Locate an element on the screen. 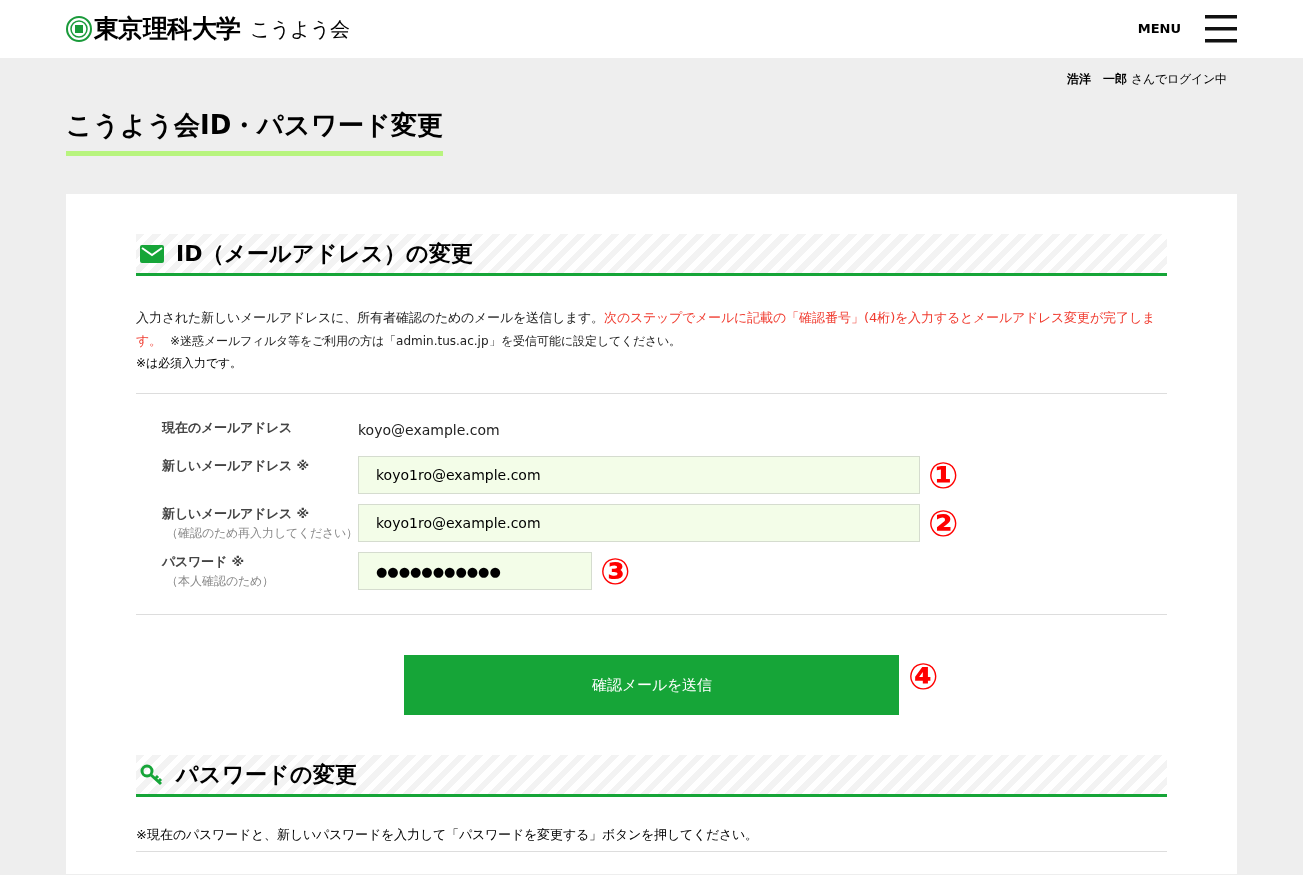 This screenshot has height=875, width=1303. key-icon is located at coordinates (152, 774).